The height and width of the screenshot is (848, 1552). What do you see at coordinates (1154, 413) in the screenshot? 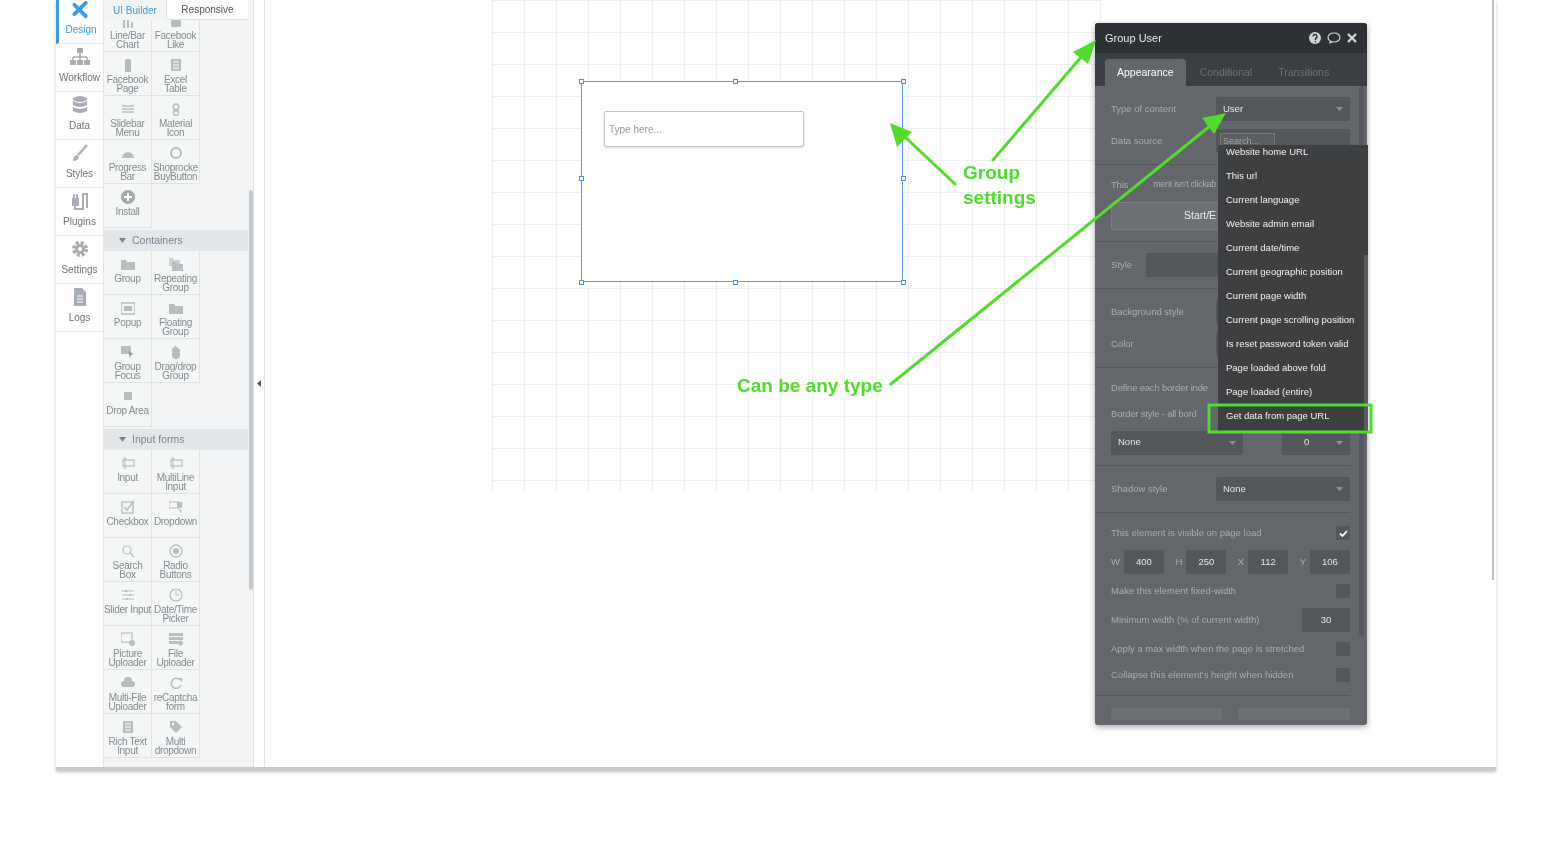
I see `info-text: Border style - all bord` at bounding box center [1154, 413].